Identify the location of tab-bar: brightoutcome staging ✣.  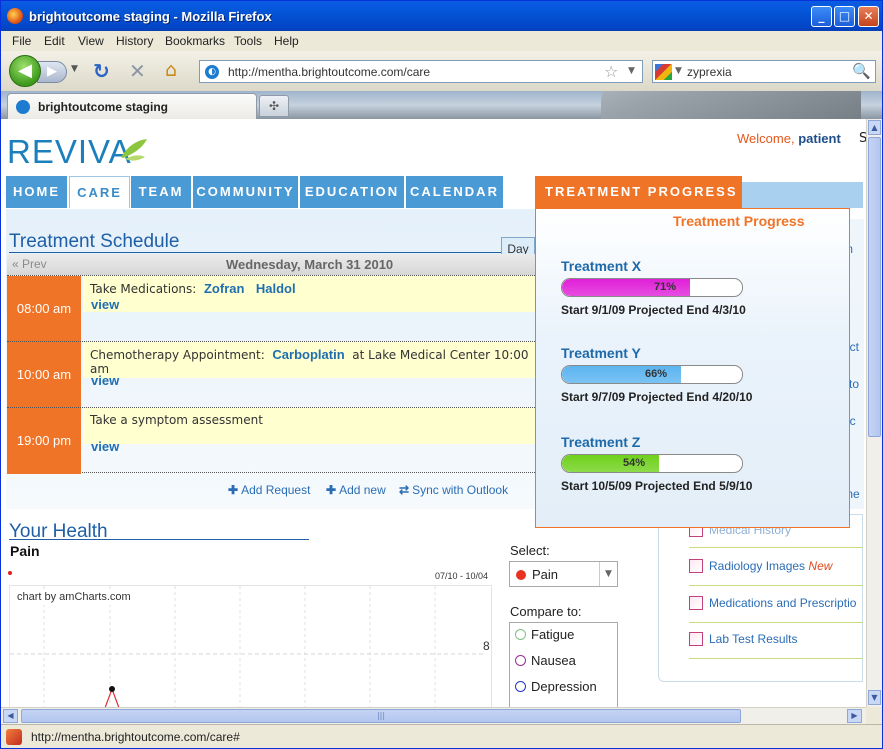
(441, 105).